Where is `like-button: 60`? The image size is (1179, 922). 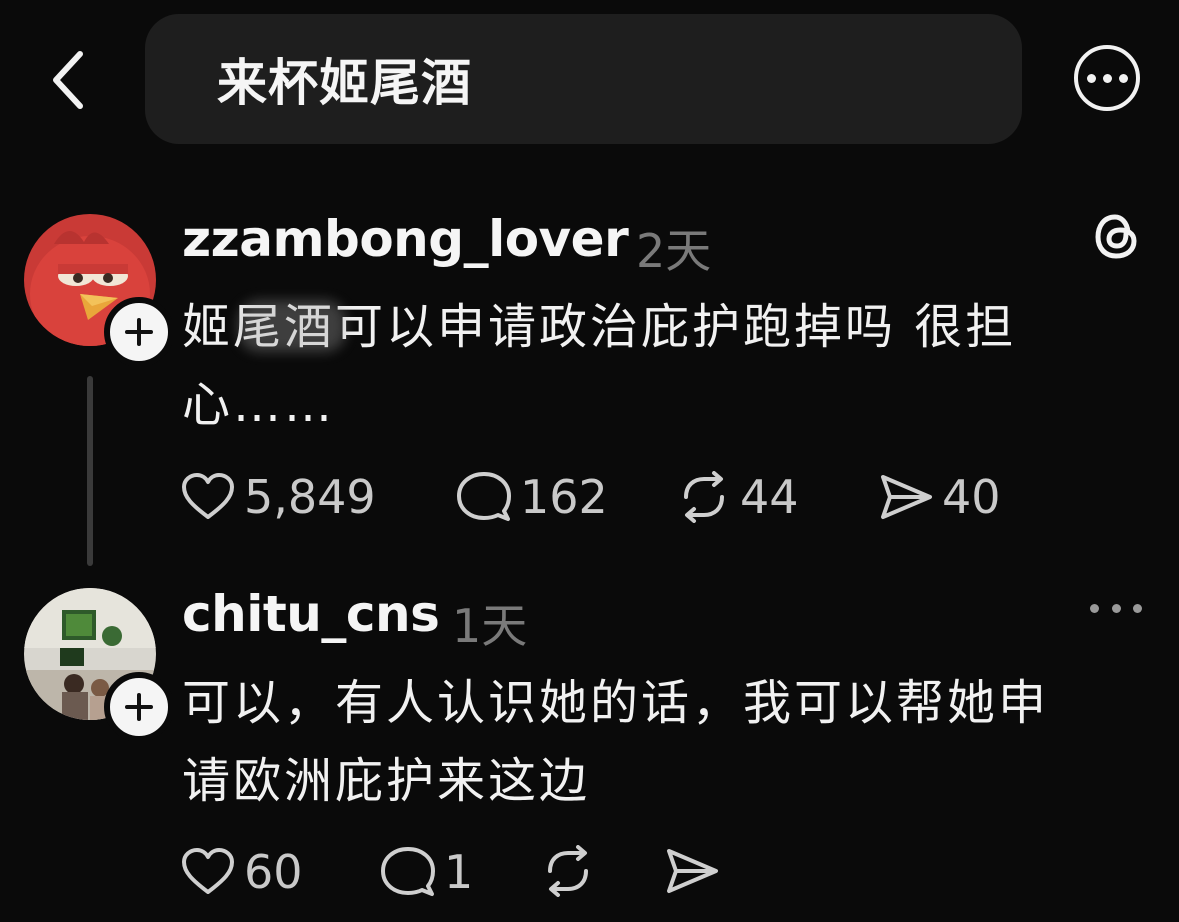
like-button: 60 is located at coordinates (241, 872).